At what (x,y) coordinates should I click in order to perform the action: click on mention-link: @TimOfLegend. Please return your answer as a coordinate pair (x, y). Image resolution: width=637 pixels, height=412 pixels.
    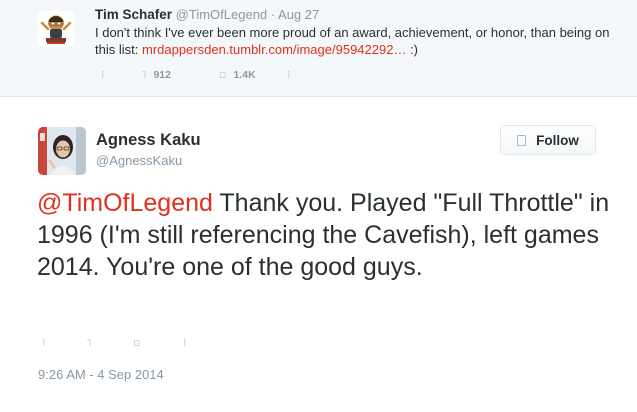
    Looking at the image, I should click on (125, 203).